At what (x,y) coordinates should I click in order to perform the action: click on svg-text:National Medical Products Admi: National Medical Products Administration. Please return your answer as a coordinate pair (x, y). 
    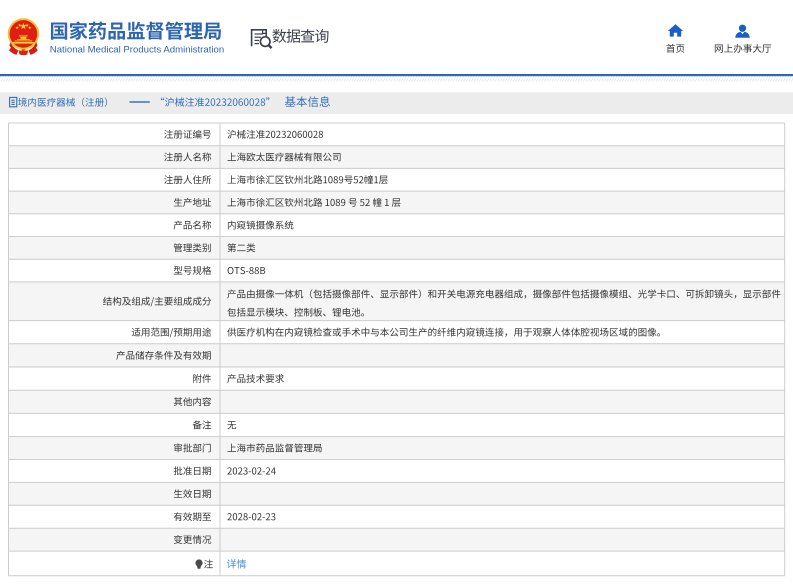
    Looking at the image, I should click on (137, 49).